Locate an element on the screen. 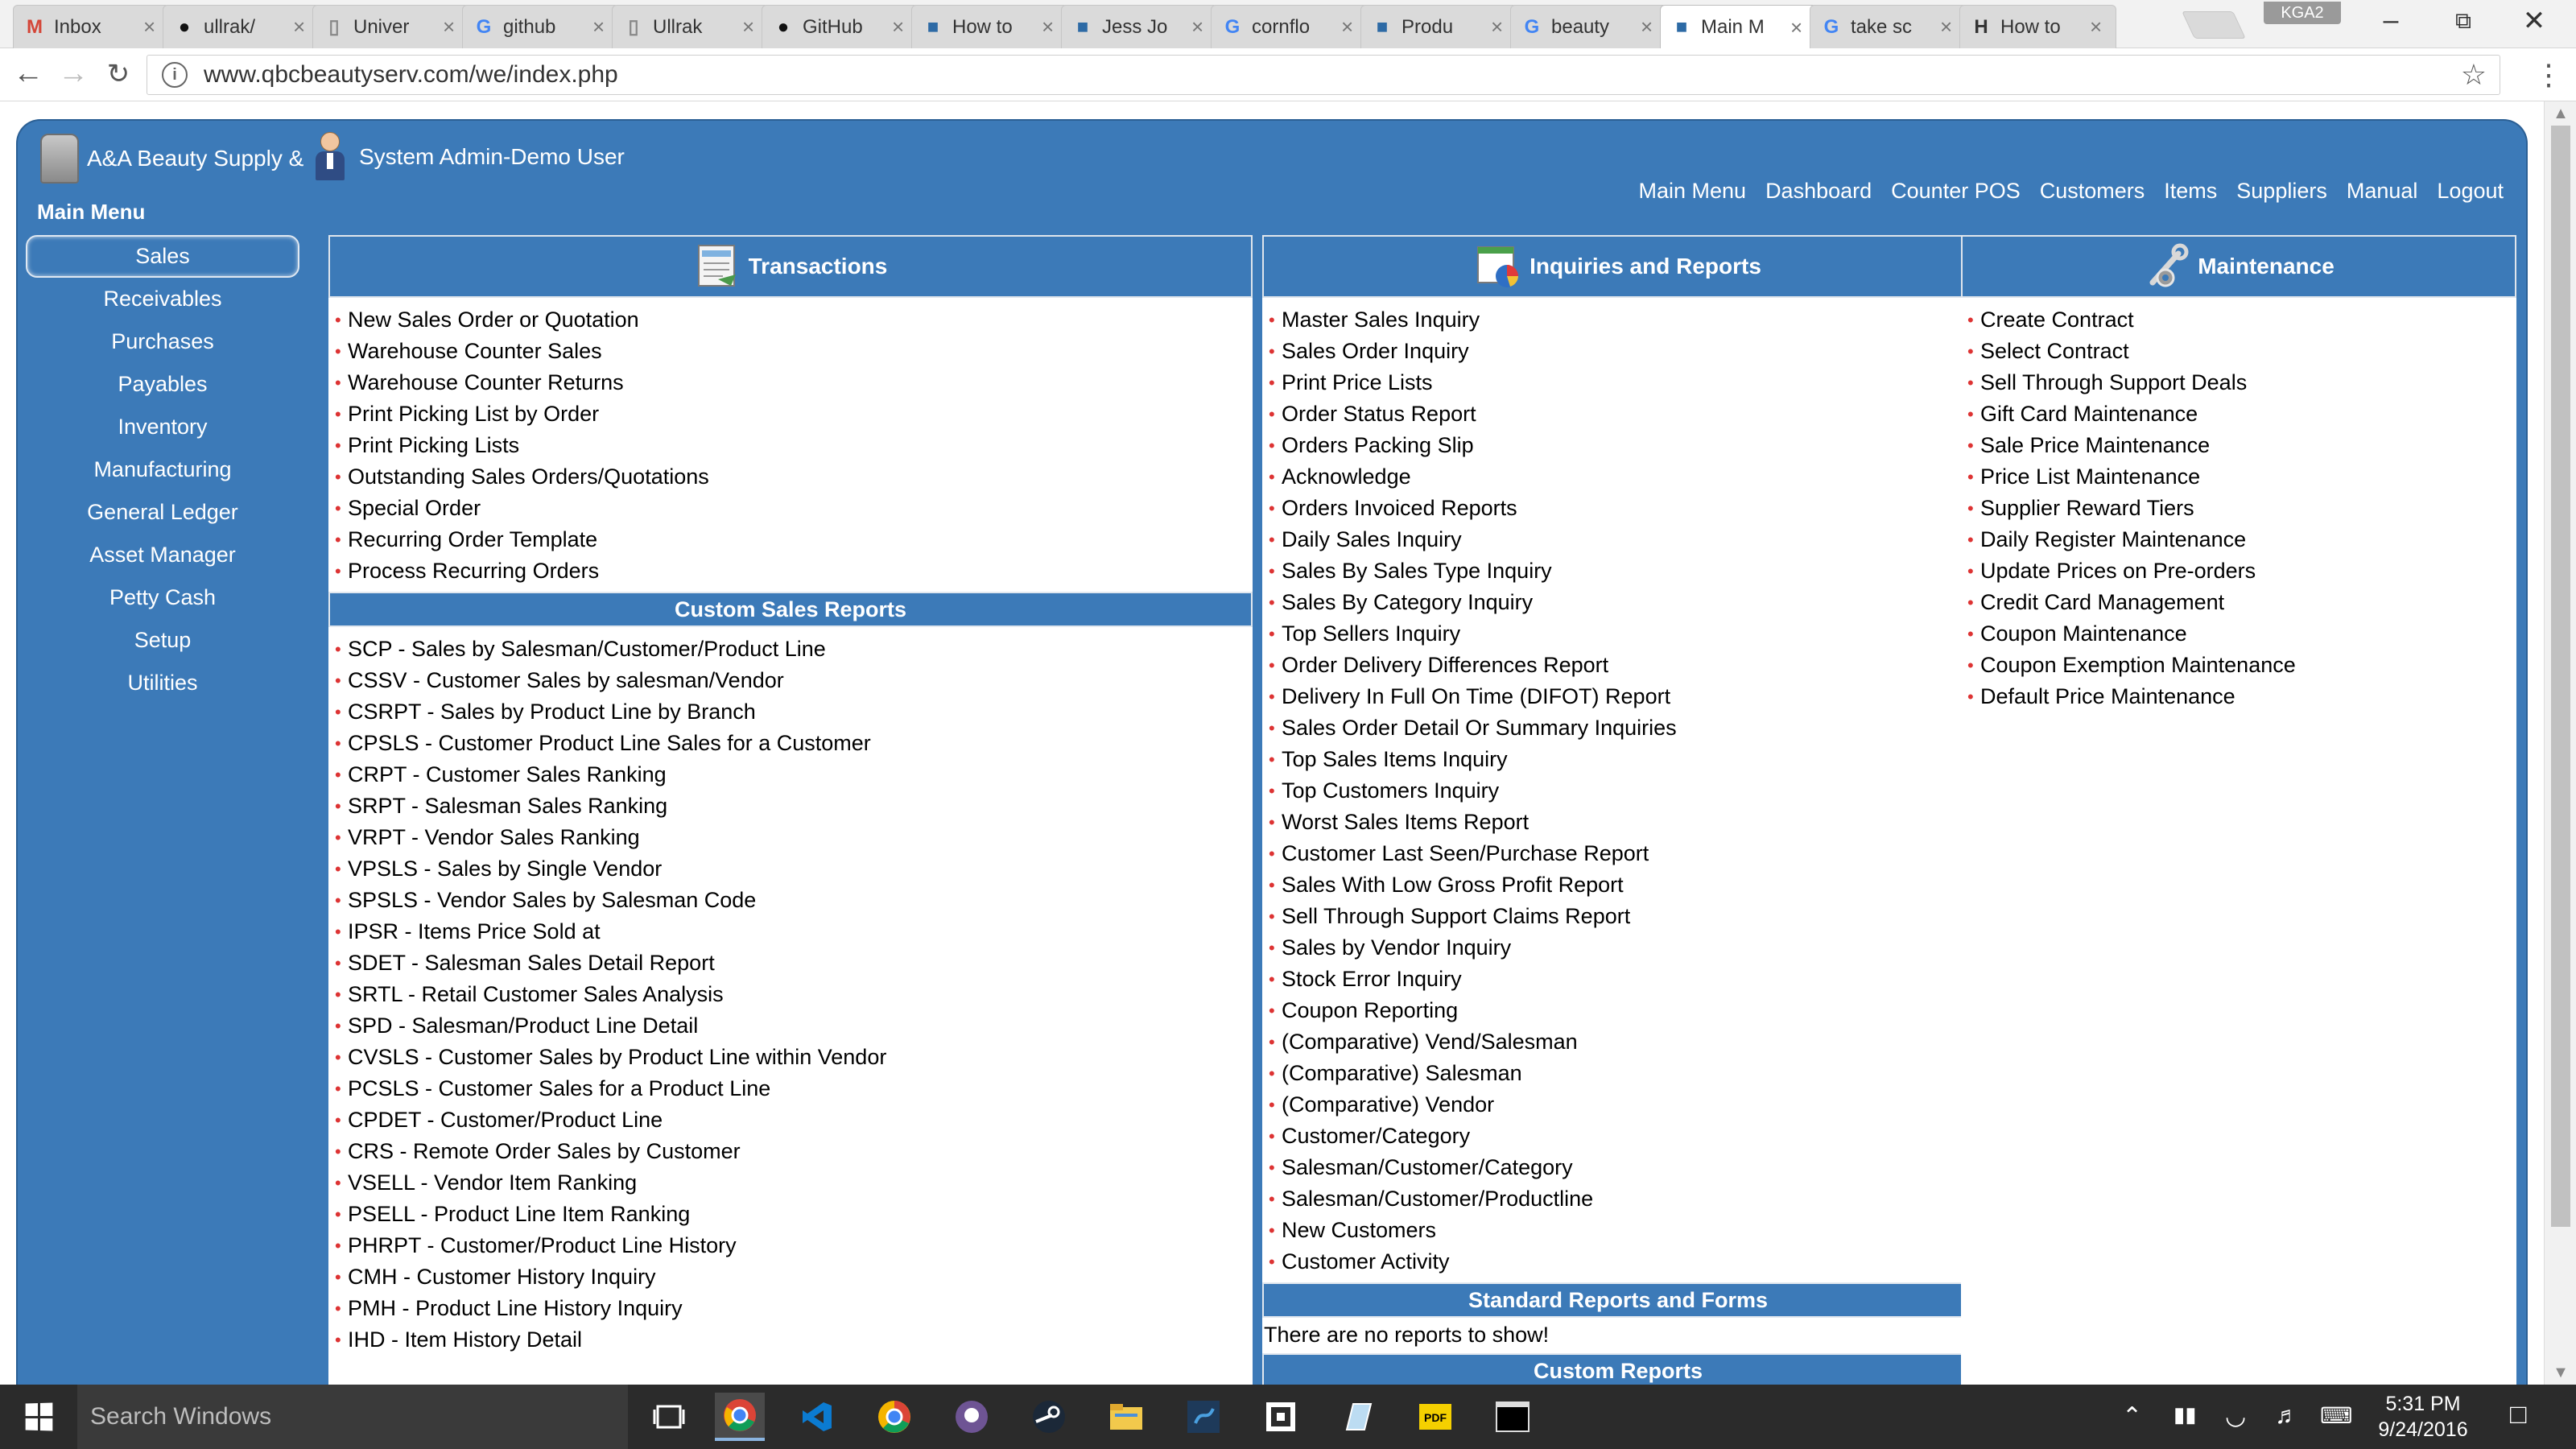 This screenshot has width=2576, height=1449. sidebar-item-manufacturing: Manufacturing is located at coordinates (162, 469).